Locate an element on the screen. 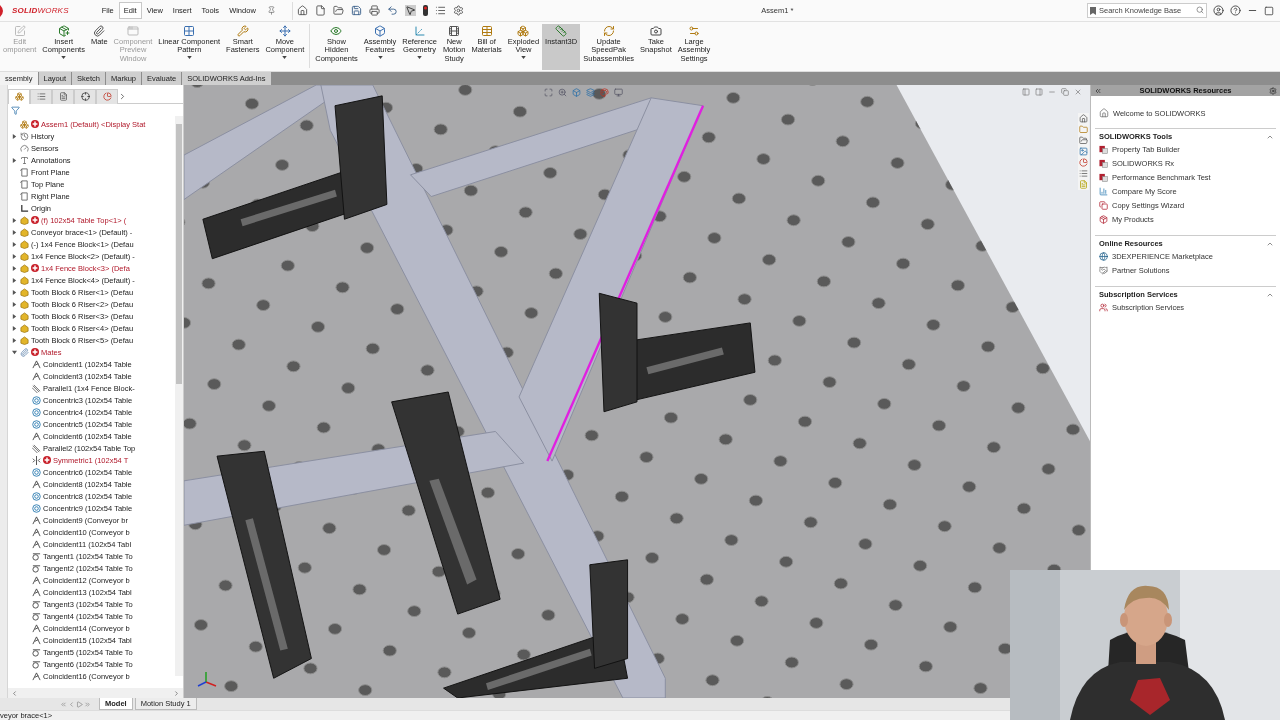  assembly-icon is located at coordinates (24, 124).